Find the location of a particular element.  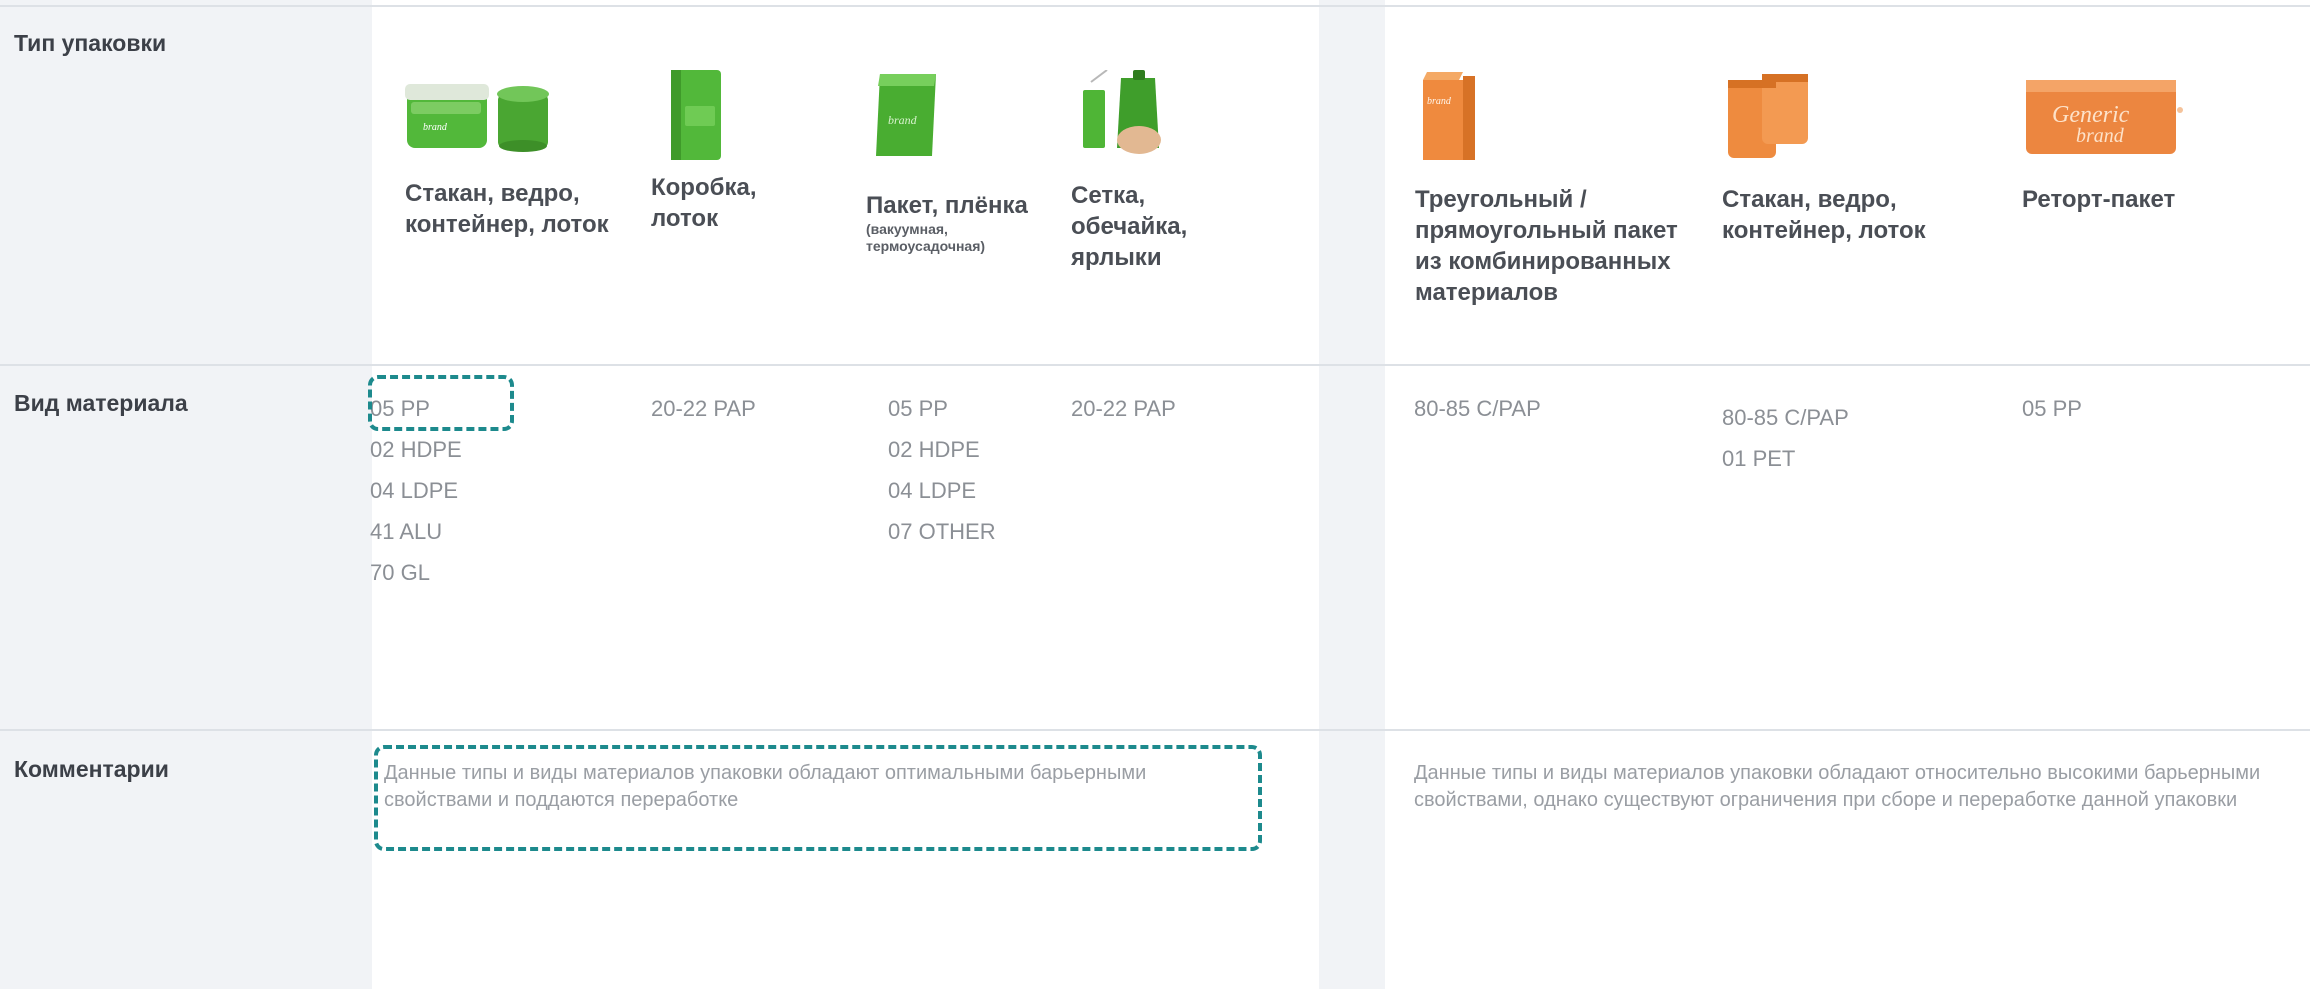

package-type-box-tray: Коробка, лоток is located at coordinates (736, 152).